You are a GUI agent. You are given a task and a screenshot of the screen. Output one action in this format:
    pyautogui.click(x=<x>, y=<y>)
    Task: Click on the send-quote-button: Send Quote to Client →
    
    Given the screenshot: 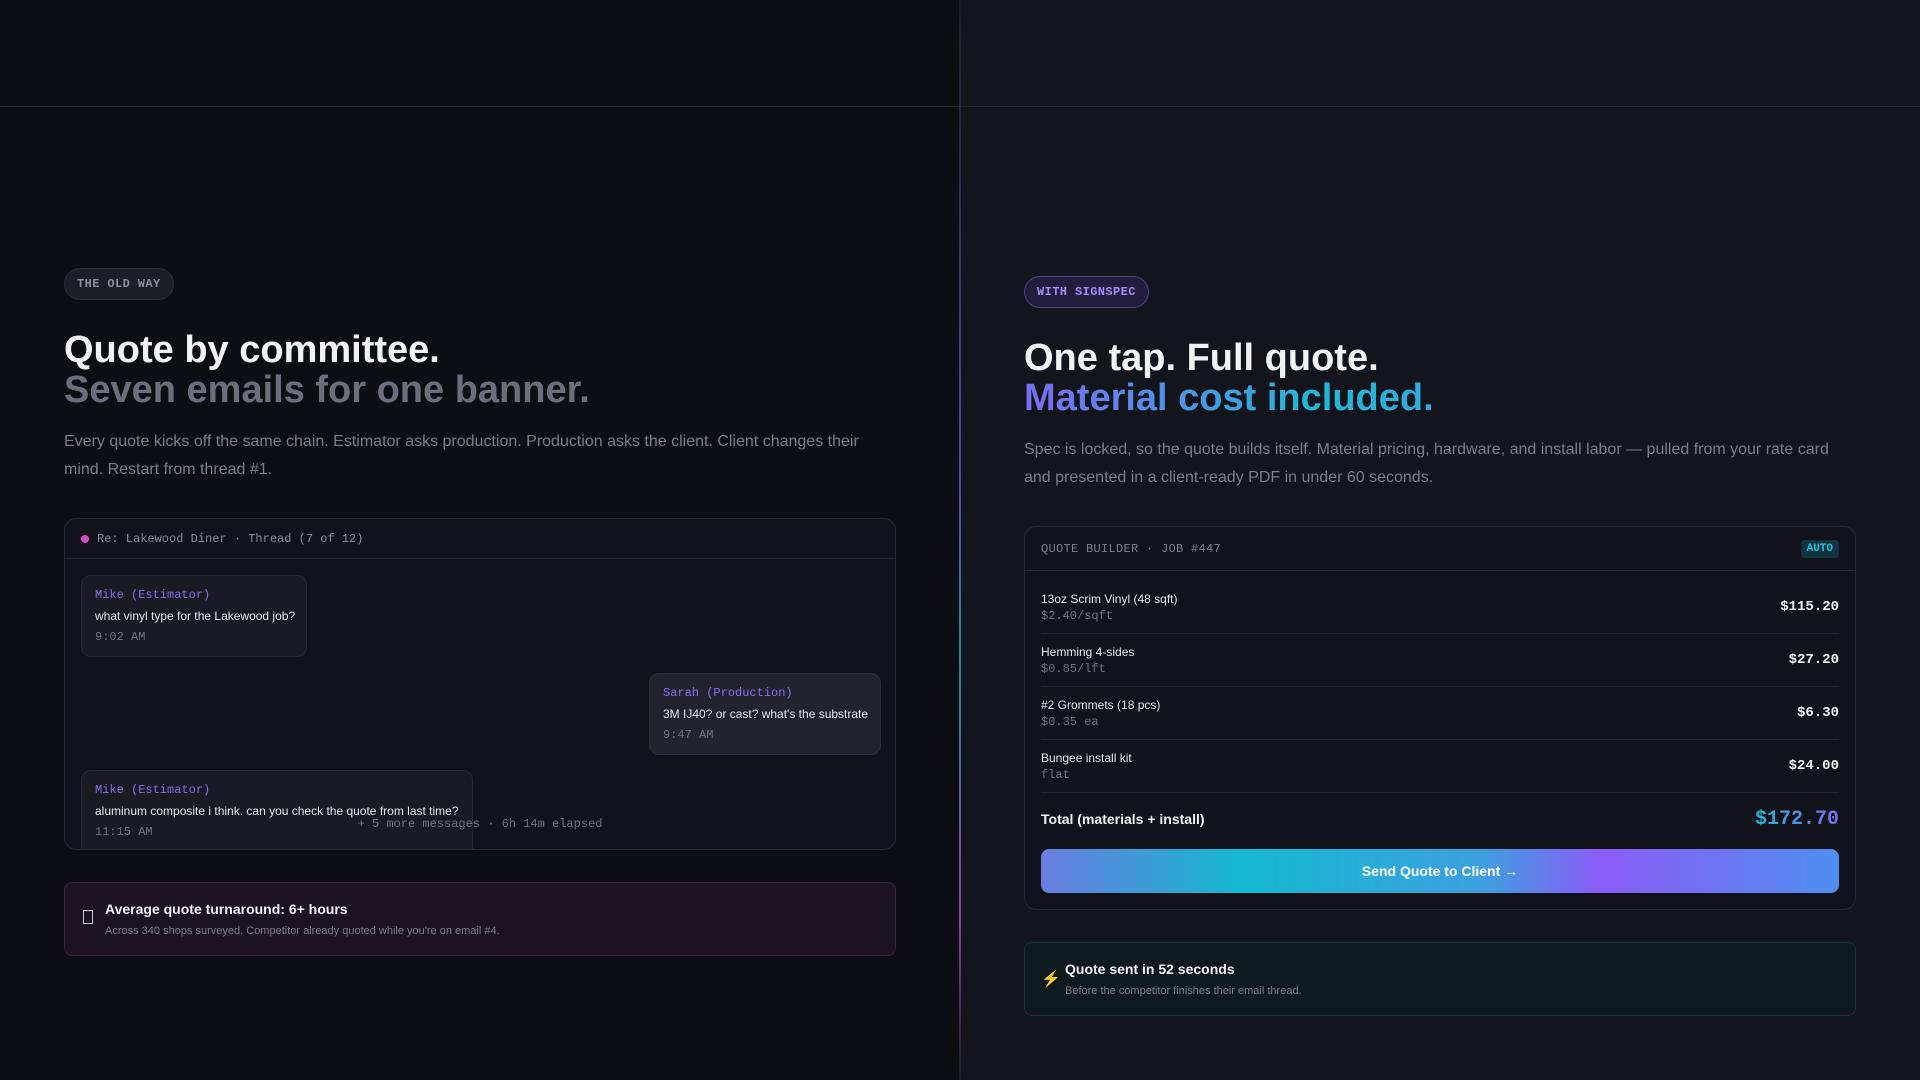 What is the action you would take?
    pyautogui.click(x=1440, y=871)
    